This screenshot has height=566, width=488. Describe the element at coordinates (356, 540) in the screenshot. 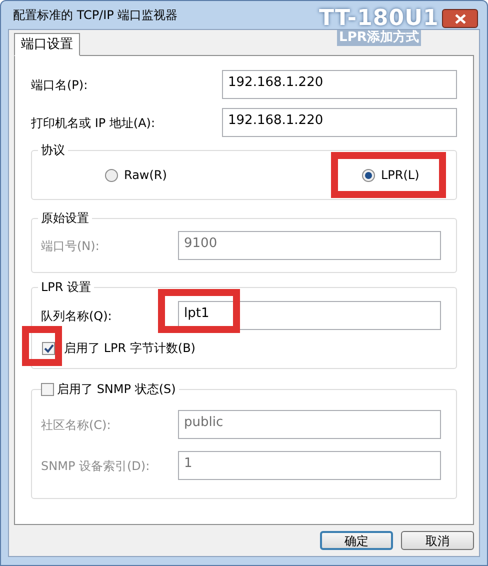

I see `dialog-button: 确定` at that location.